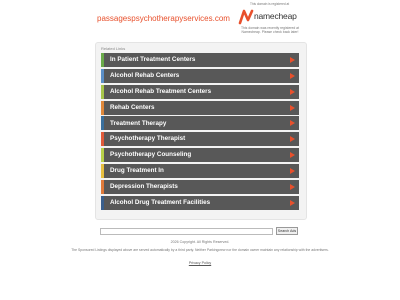 Image resolution: width=400 pixels, height=300 pixels. Describe the element at coordinates (138, 123) in the screenshot. I see `related-link-label: Treatment Therapy` at that location.